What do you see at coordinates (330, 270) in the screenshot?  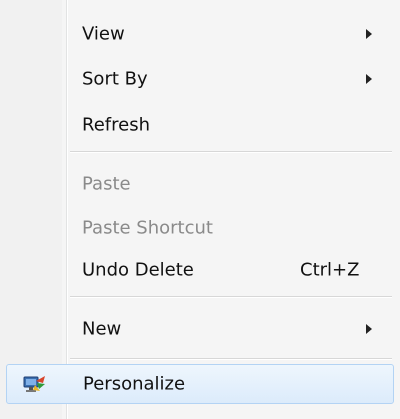 I see `menu-item-undo-delete-shortcut: Ctrl+Z` at bounding box center [330, 270].